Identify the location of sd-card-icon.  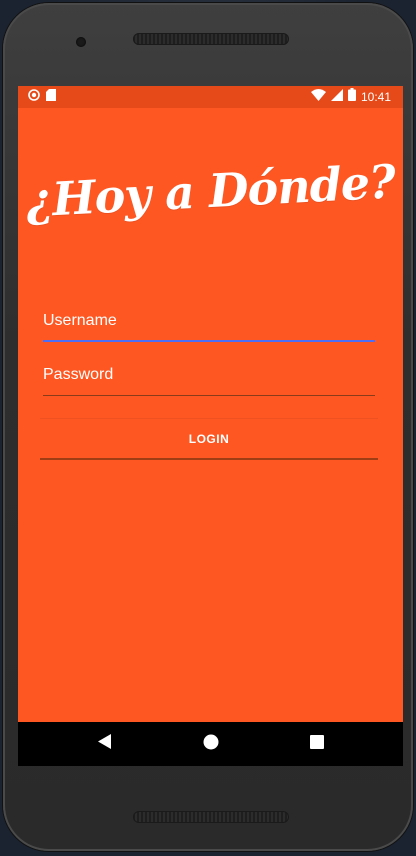
(51, 97).